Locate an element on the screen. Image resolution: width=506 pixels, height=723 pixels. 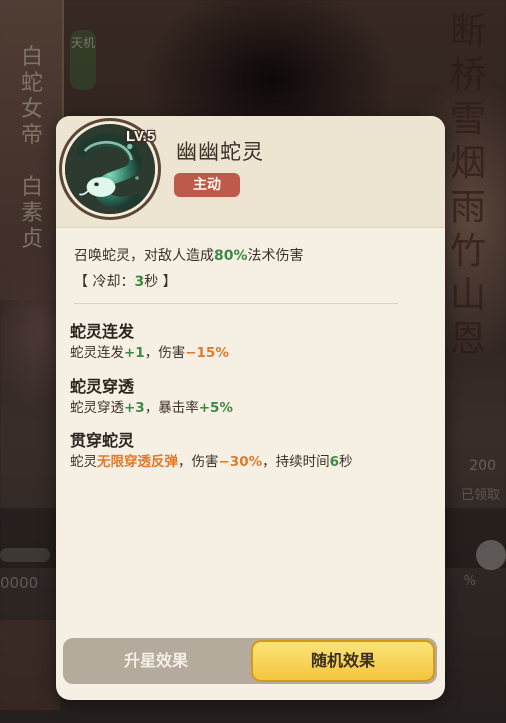
effect-desc-segment: ，暴击率 is located at coordinates (171, 408).